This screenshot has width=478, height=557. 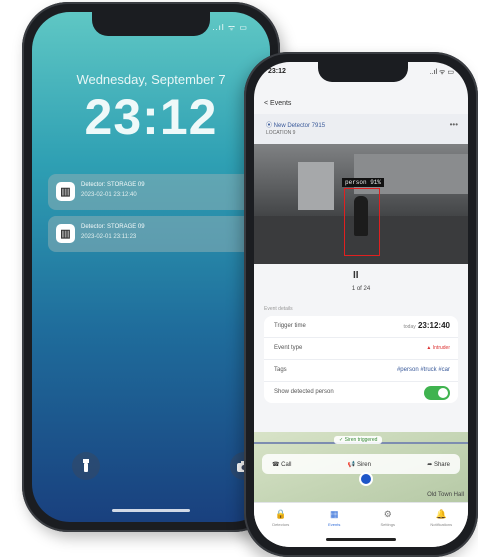 What do you see at coordinates (109, 195) in the screenshot?
I see `notification-timestamp: 2023-02-01 23:12:40` at bounding box center [109, 195].